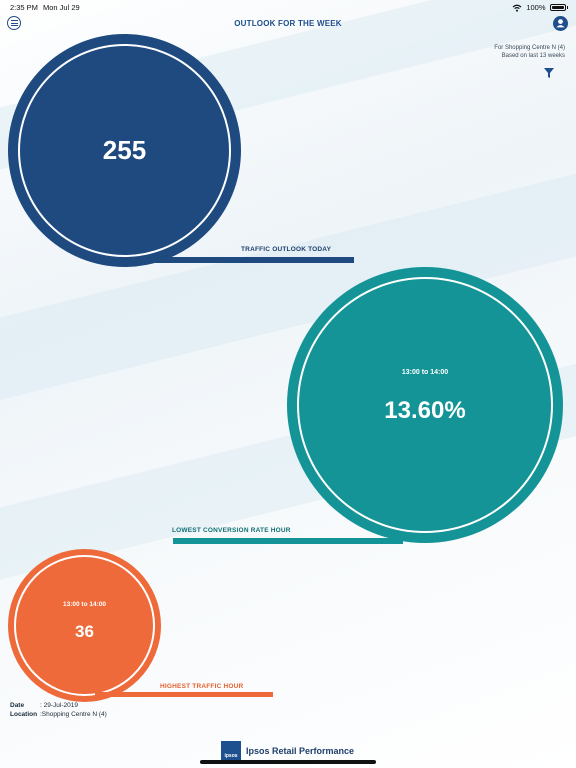  I want to click on meta-location-value: :Shopping Centre N (4), so click(73, 714).